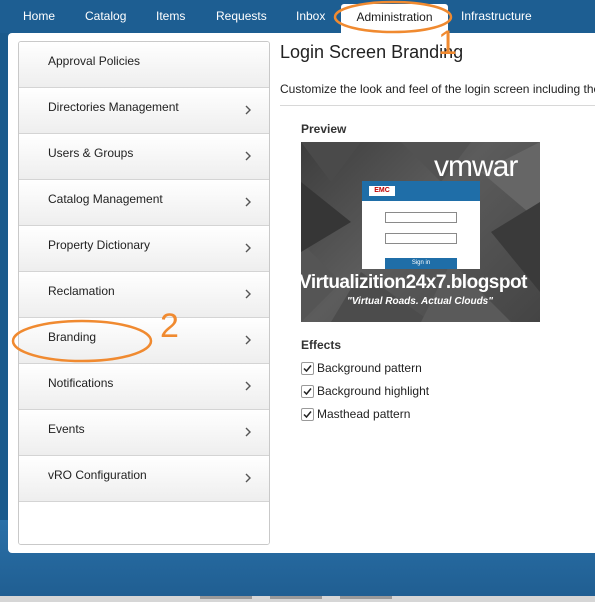 Image resolution: width=595 pixels, height=602 pixels. Describe the element at coordinates (82, 341) in the screenshot. I see `annotation-circle-branding` at that location.